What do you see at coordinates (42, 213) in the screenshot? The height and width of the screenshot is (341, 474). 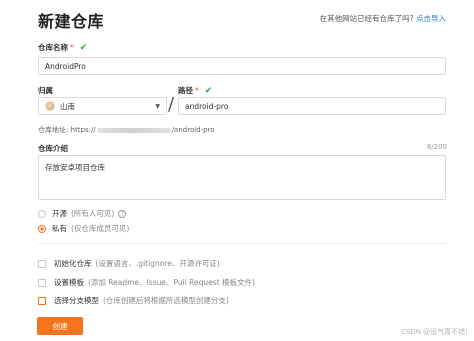 I see `radio-public` at bounding box center [42, 213].